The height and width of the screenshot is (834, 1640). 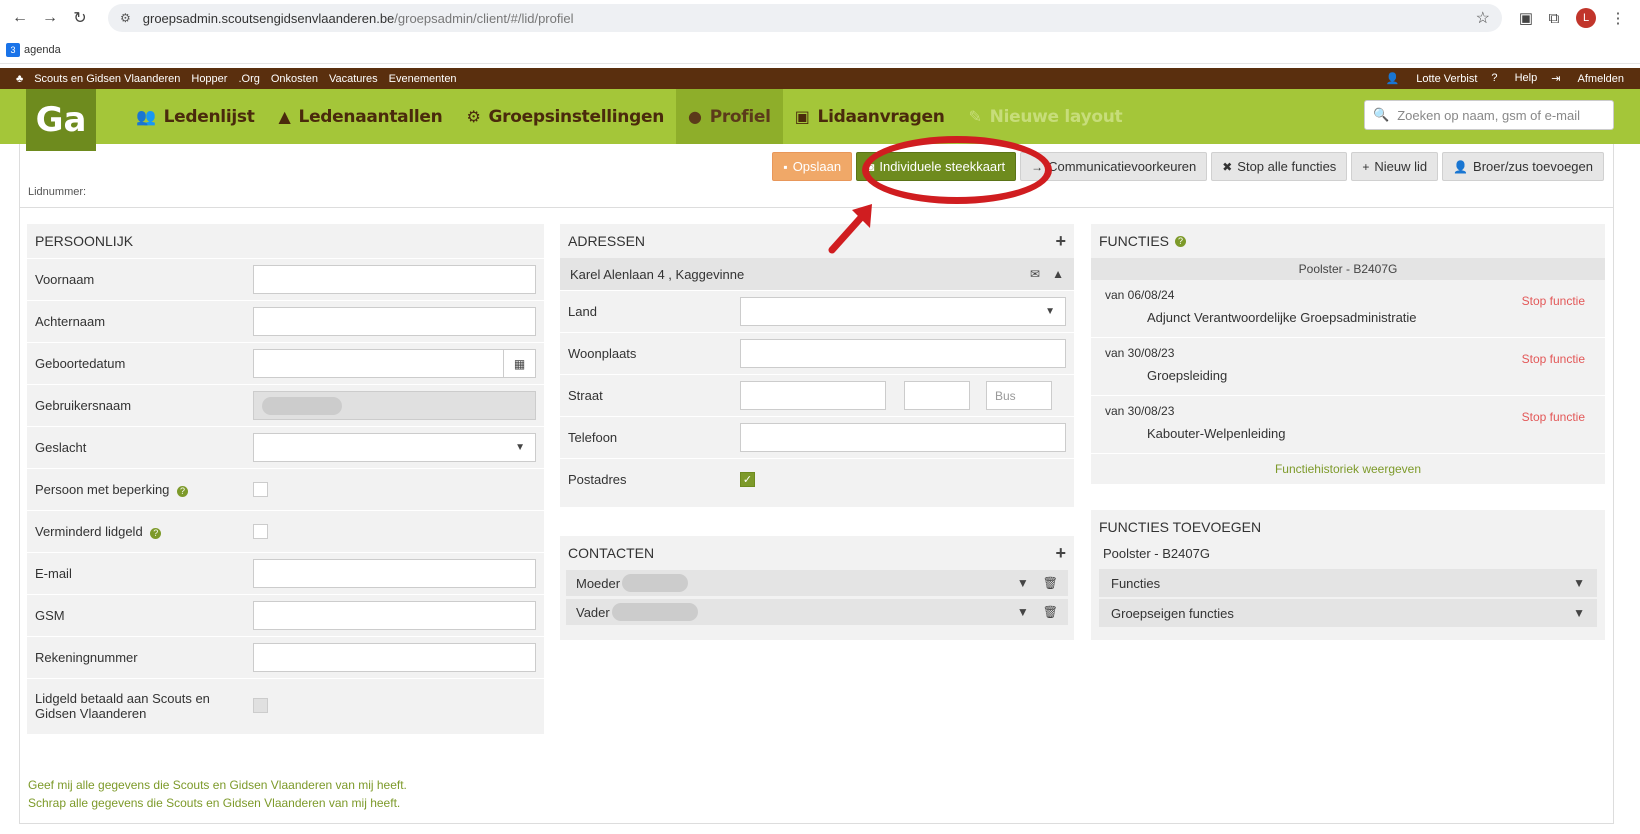 What do you see at coordinates (353, 79) in the screenshot?
I see `topbar-link-vacatures: Vacatures` at bounding box center [353, 79].